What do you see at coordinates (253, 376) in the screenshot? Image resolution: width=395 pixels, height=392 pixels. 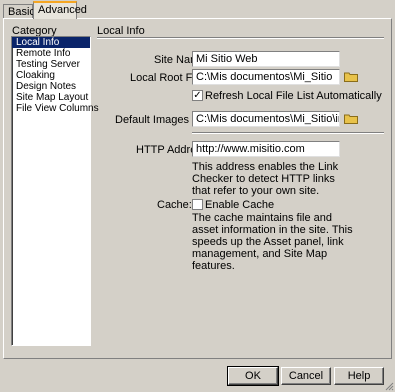 I see `ok-button: OK` at bounding box center [253, 376].